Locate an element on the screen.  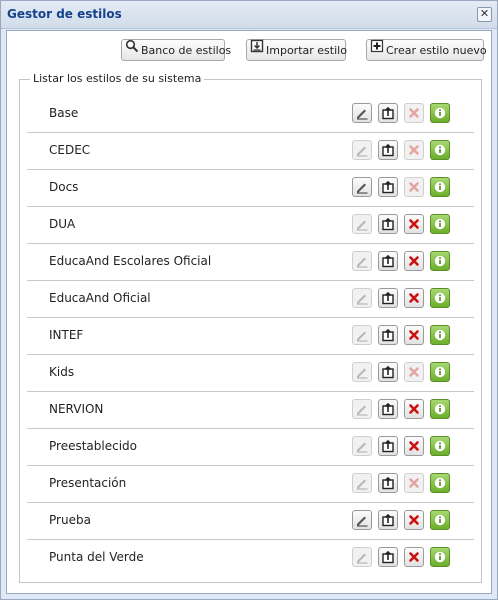
import-style-button: Importar estilo is located at coordinates (296, 50).